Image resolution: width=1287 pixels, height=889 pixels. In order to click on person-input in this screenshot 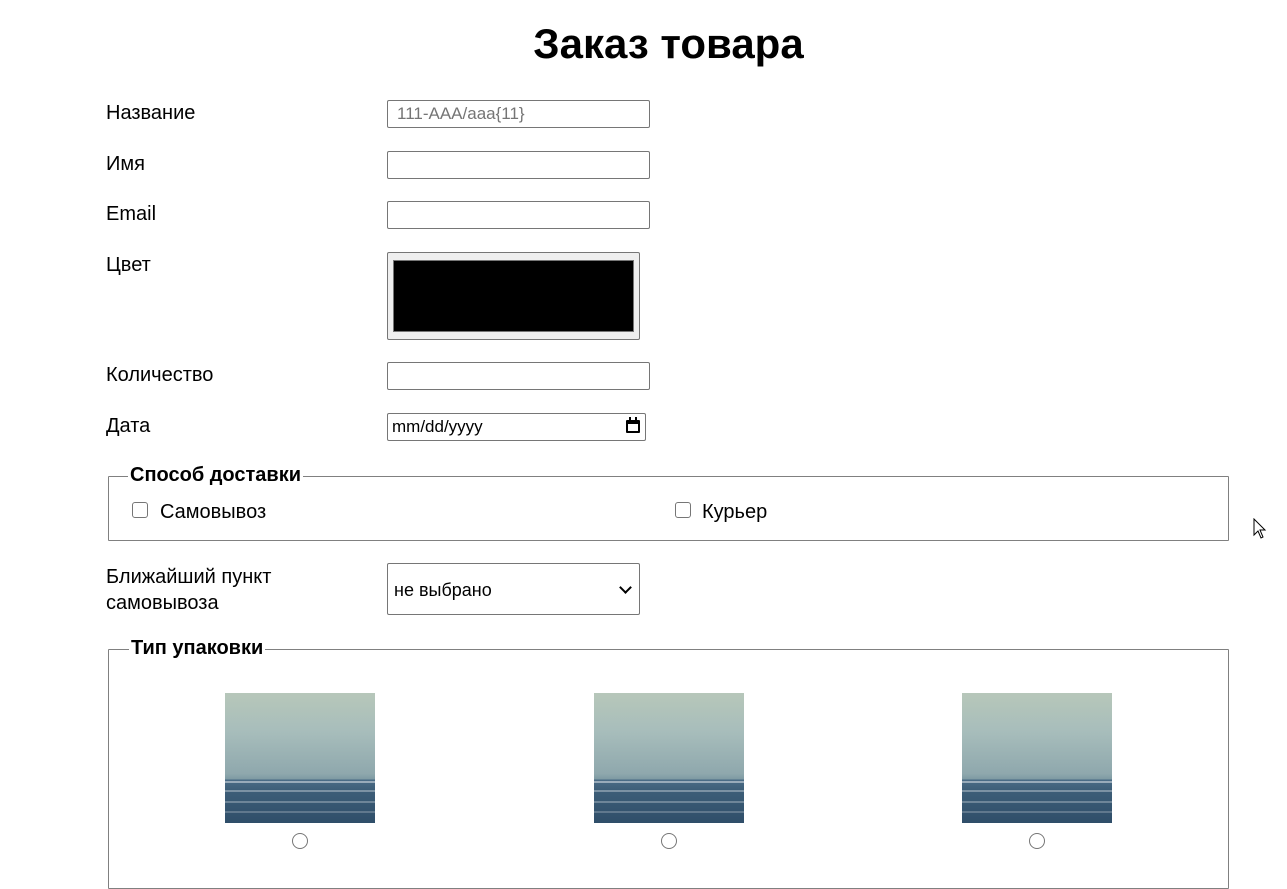, I will do `click(518, 165)`.